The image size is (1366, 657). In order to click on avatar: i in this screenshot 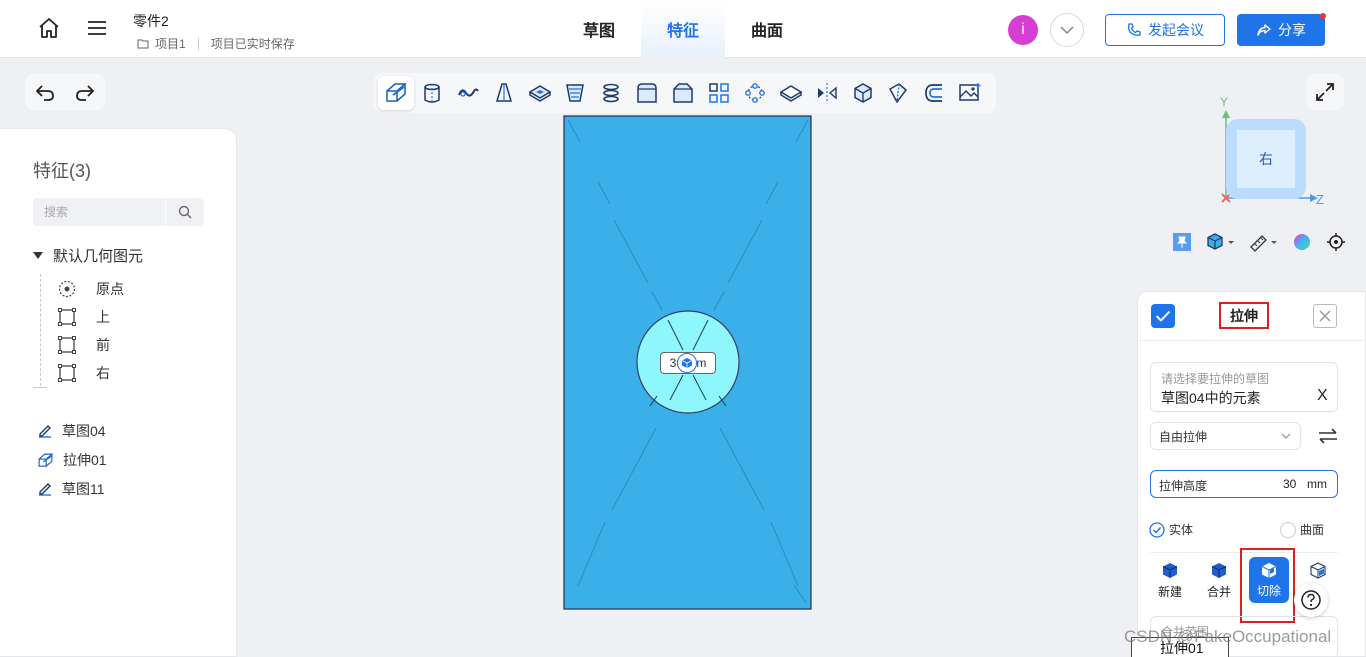, I will do `click(1023, 30)`.